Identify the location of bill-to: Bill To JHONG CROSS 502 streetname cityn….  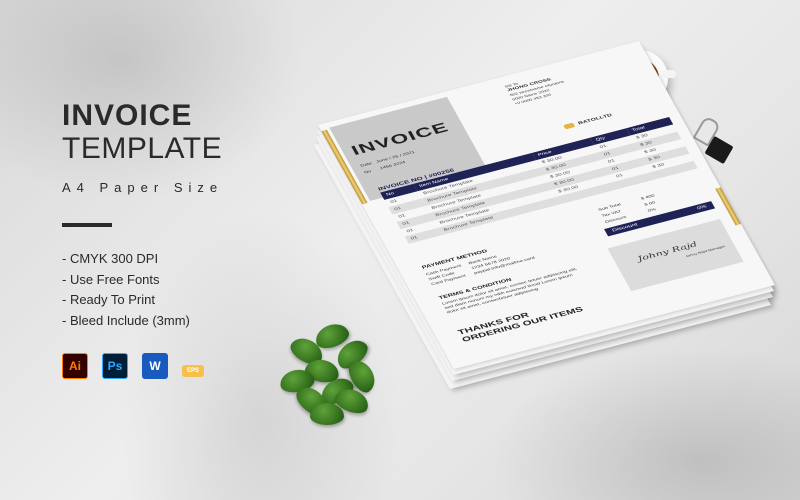
(537, 88).